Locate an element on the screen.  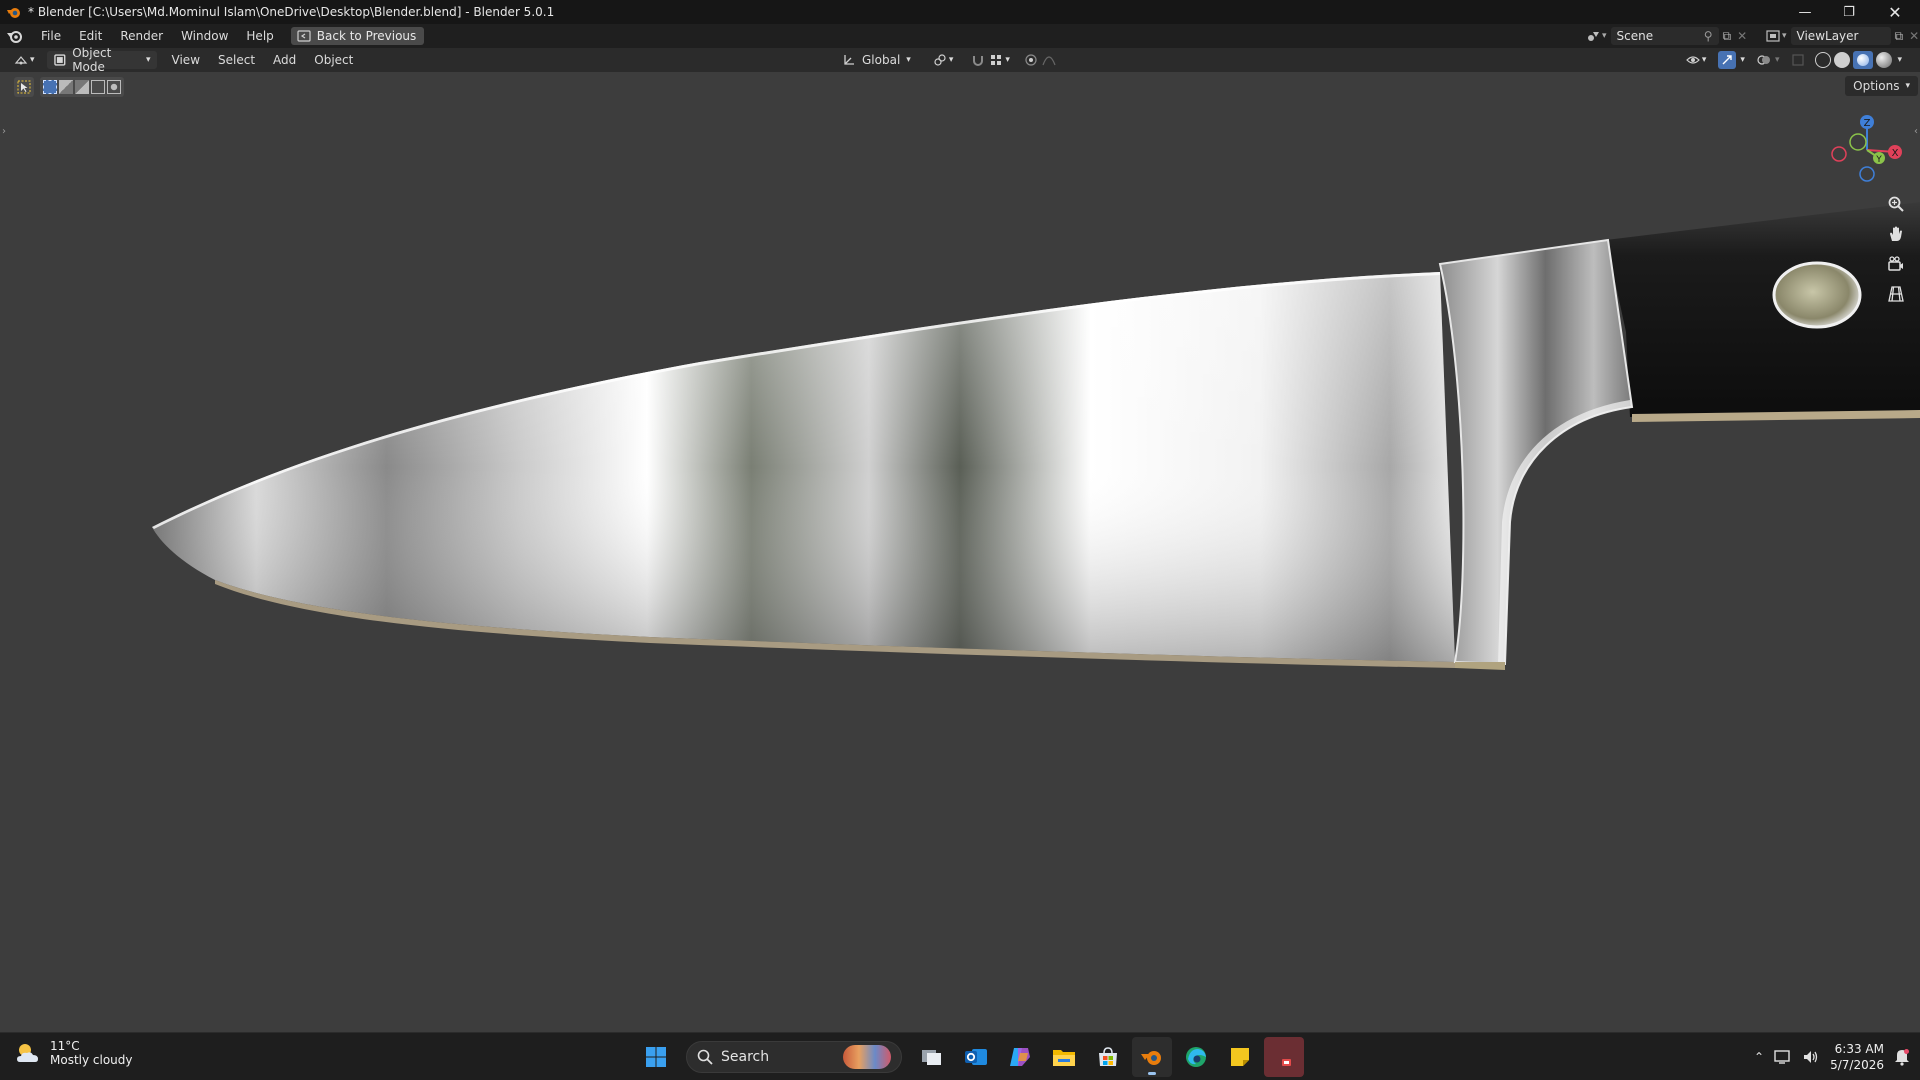
object-visibility-dropdown: ▾ is located at coordinates (1696, 60).